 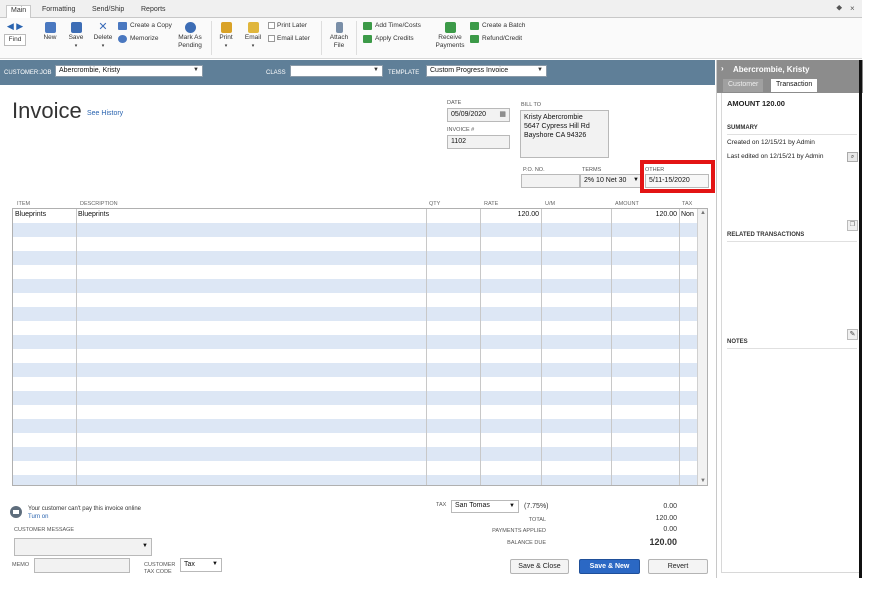 What do you see at coordinates (539, 566) in the screenshot?
I see `save-close-button: Save & Close` at bounding box center [539, 566].